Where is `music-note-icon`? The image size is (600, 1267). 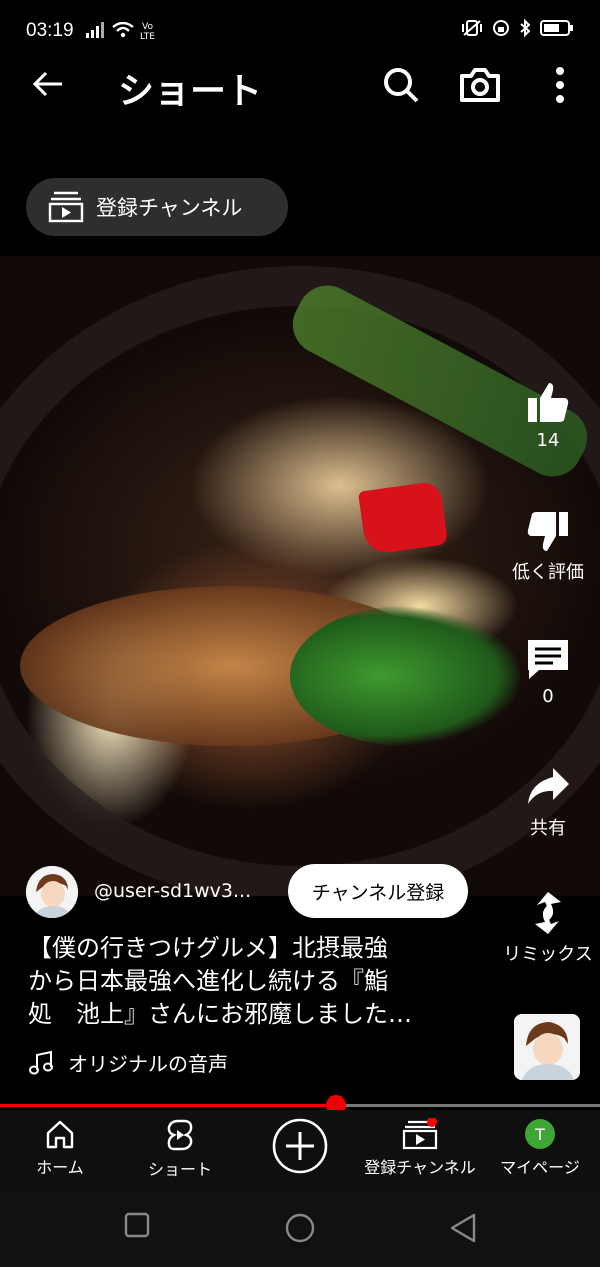 music-note-icon is located at coordinates (41, 1062).